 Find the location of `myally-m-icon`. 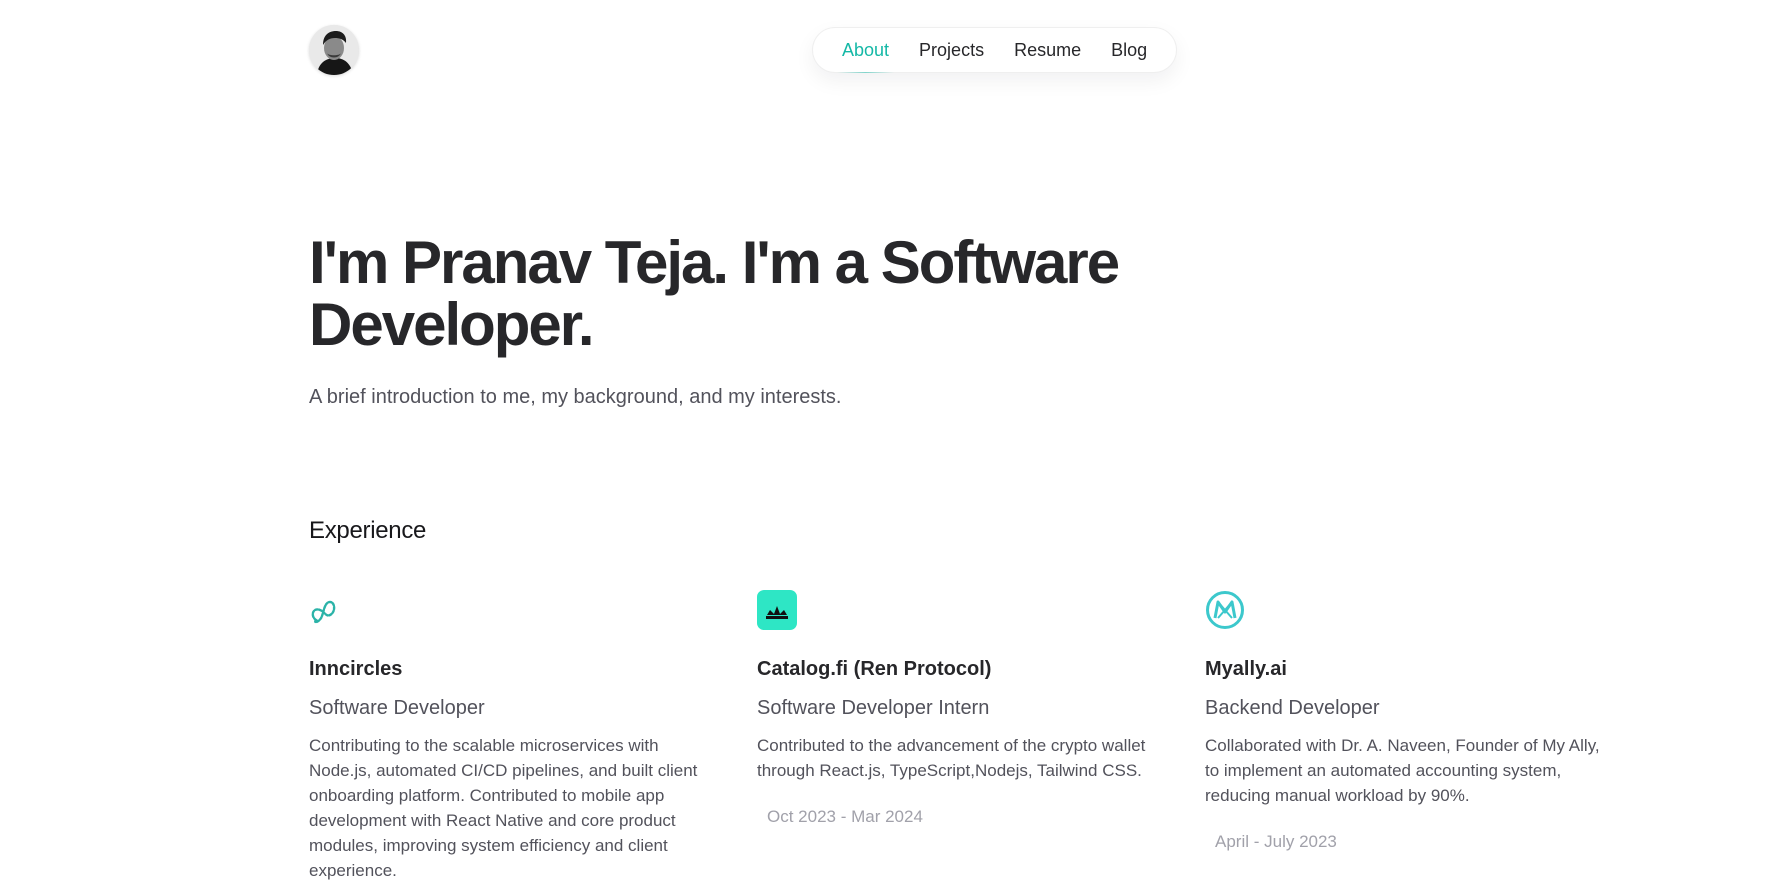

myally-m-icon is located at coordinates (1225, 610).